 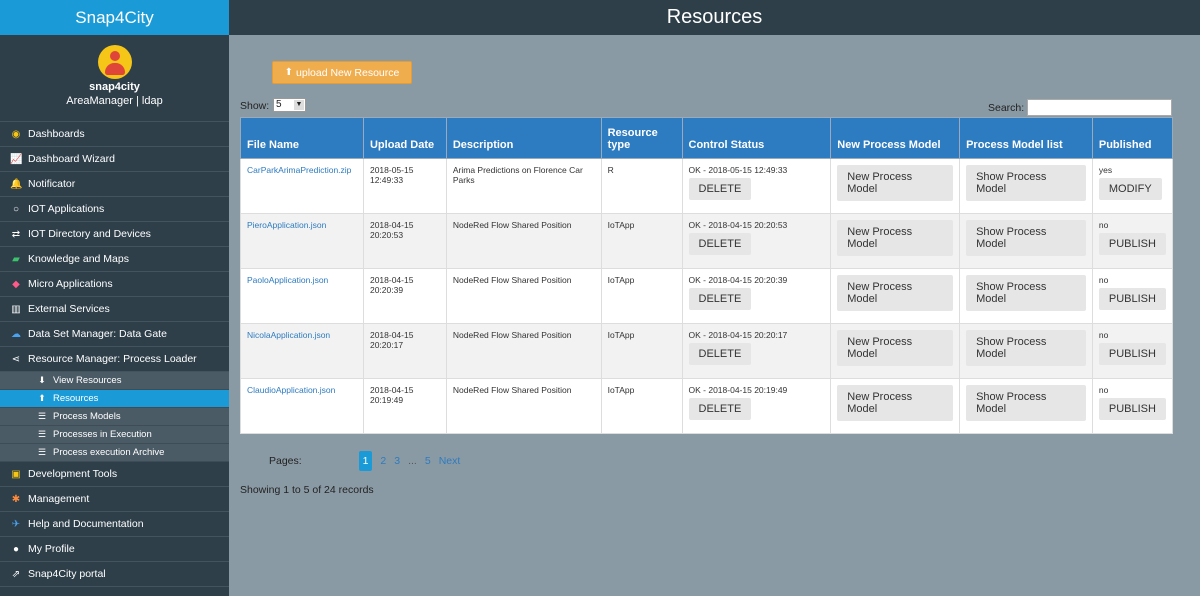 What do you see at coordinates (641, 138) in the screenshot?
I see `column-header: Resource type` at bounding box center [641, 138].